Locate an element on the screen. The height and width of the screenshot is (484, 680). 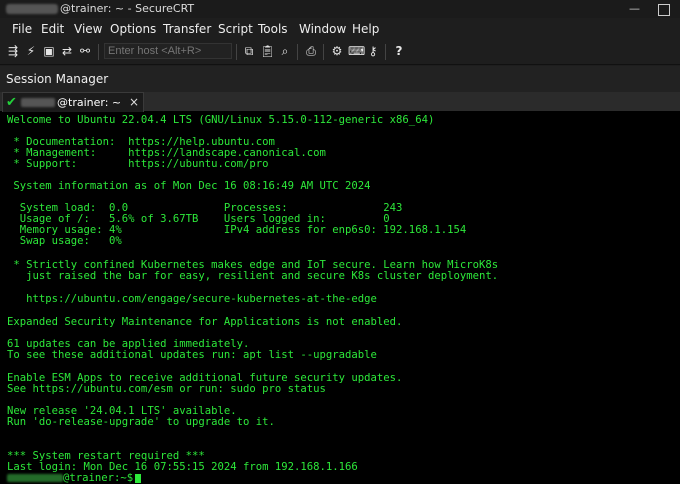
prompt-text: @trainer:~$ is located at coordinates (98, 478).